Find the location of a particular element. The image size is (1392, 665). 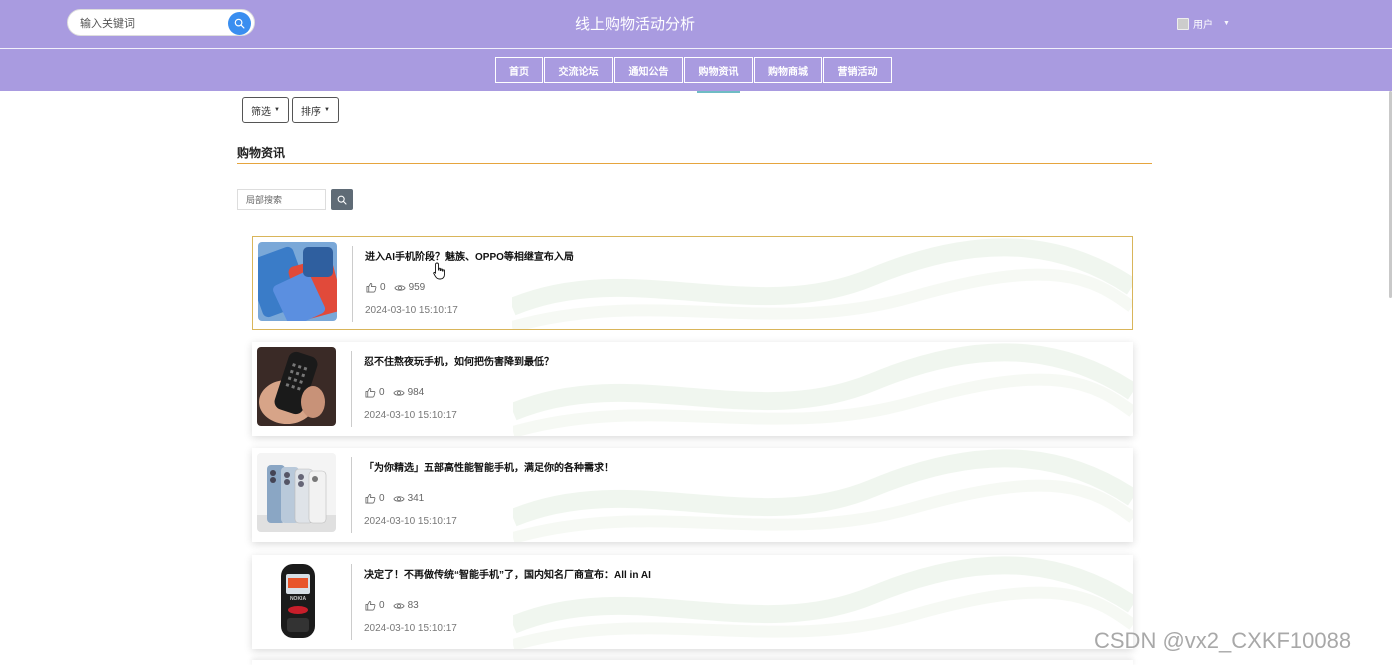

header-divider is located at coordinates (696, 48).